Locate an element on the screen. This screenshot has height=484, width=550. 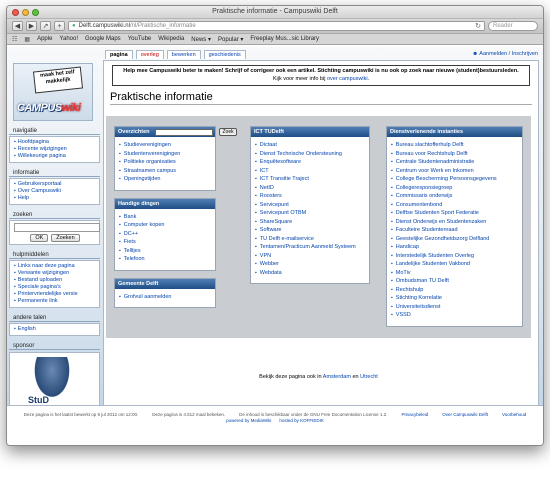
portal-link: Ombudsman TU Delft is located at coordinates (454, 281).